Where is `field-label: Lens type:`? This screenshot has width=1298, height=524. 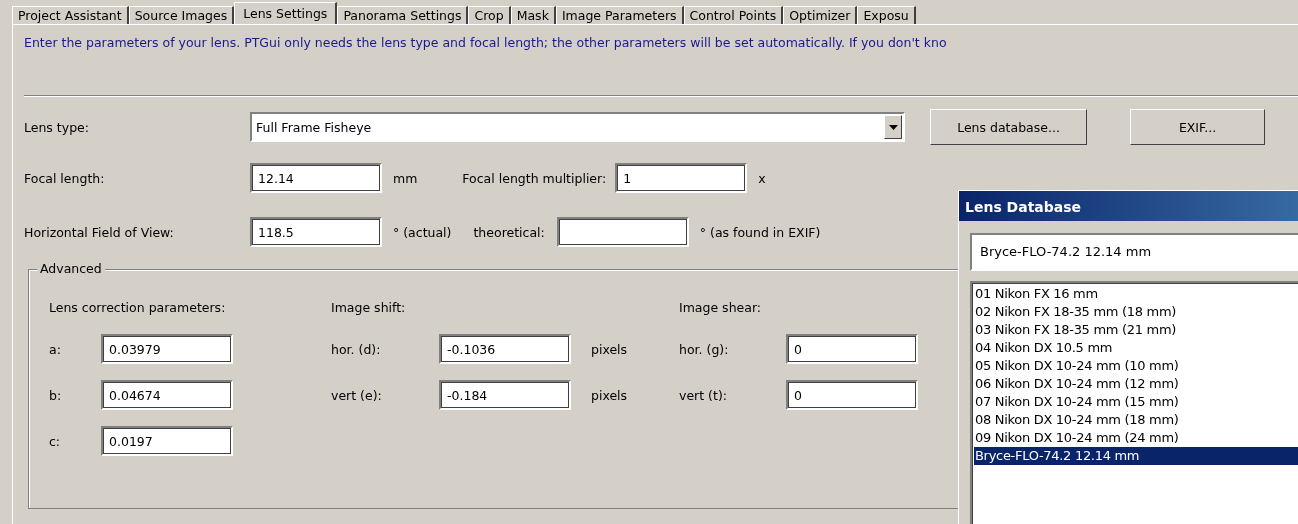
field-label: Lens type: is located at coordinates (57, 127).